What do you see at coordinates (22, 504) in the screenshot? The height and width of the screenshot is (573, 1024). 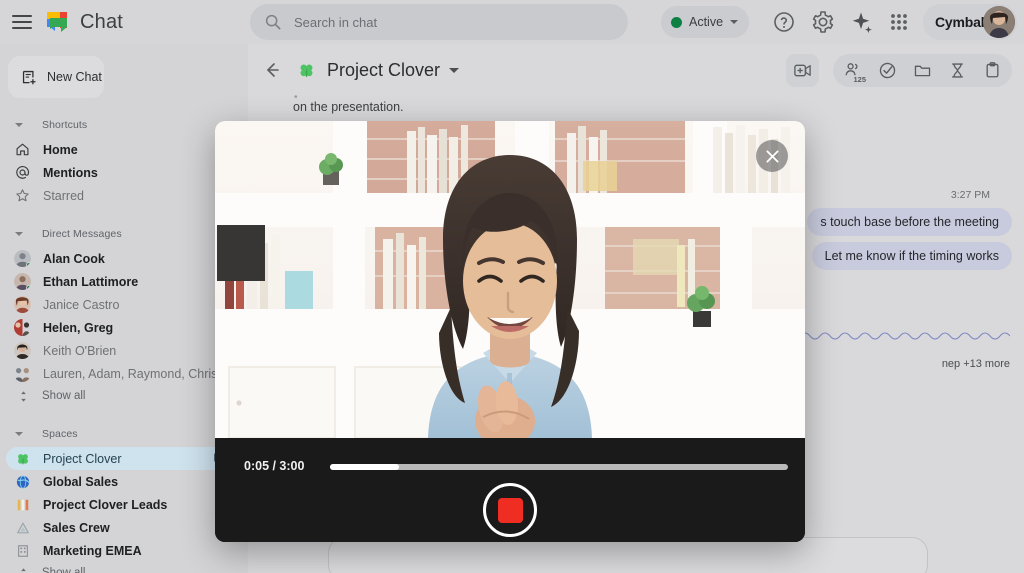 I see `columns-icon` at bounding box center [22, 504].